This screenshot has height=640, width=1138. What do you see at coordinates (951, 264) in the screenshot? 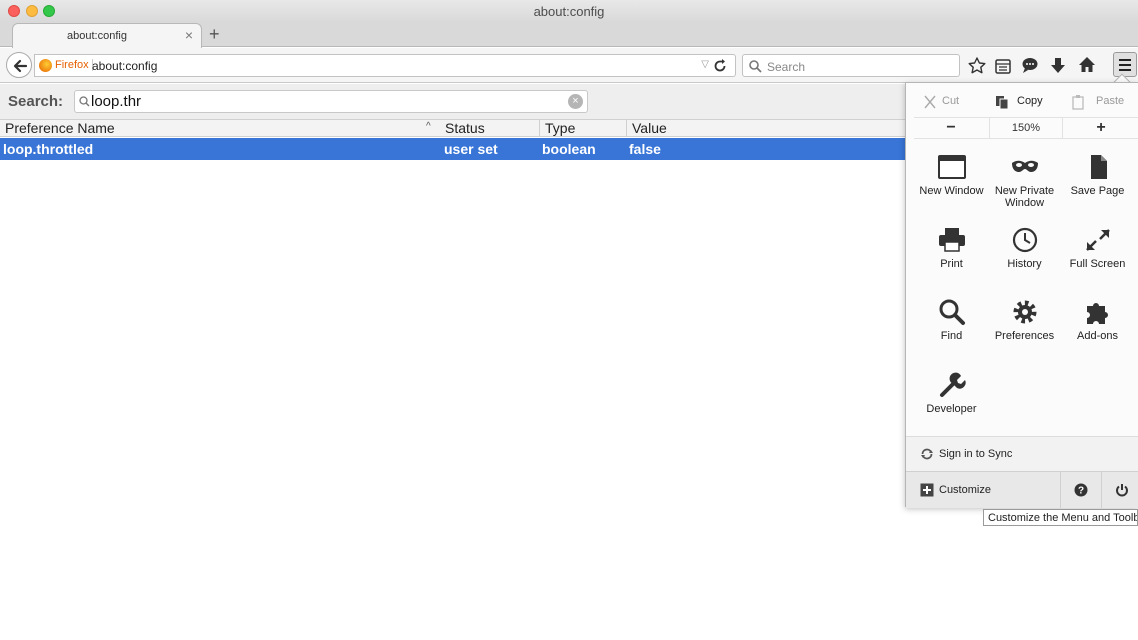
I see `print-label: Print` at bounding box center [951, 264].